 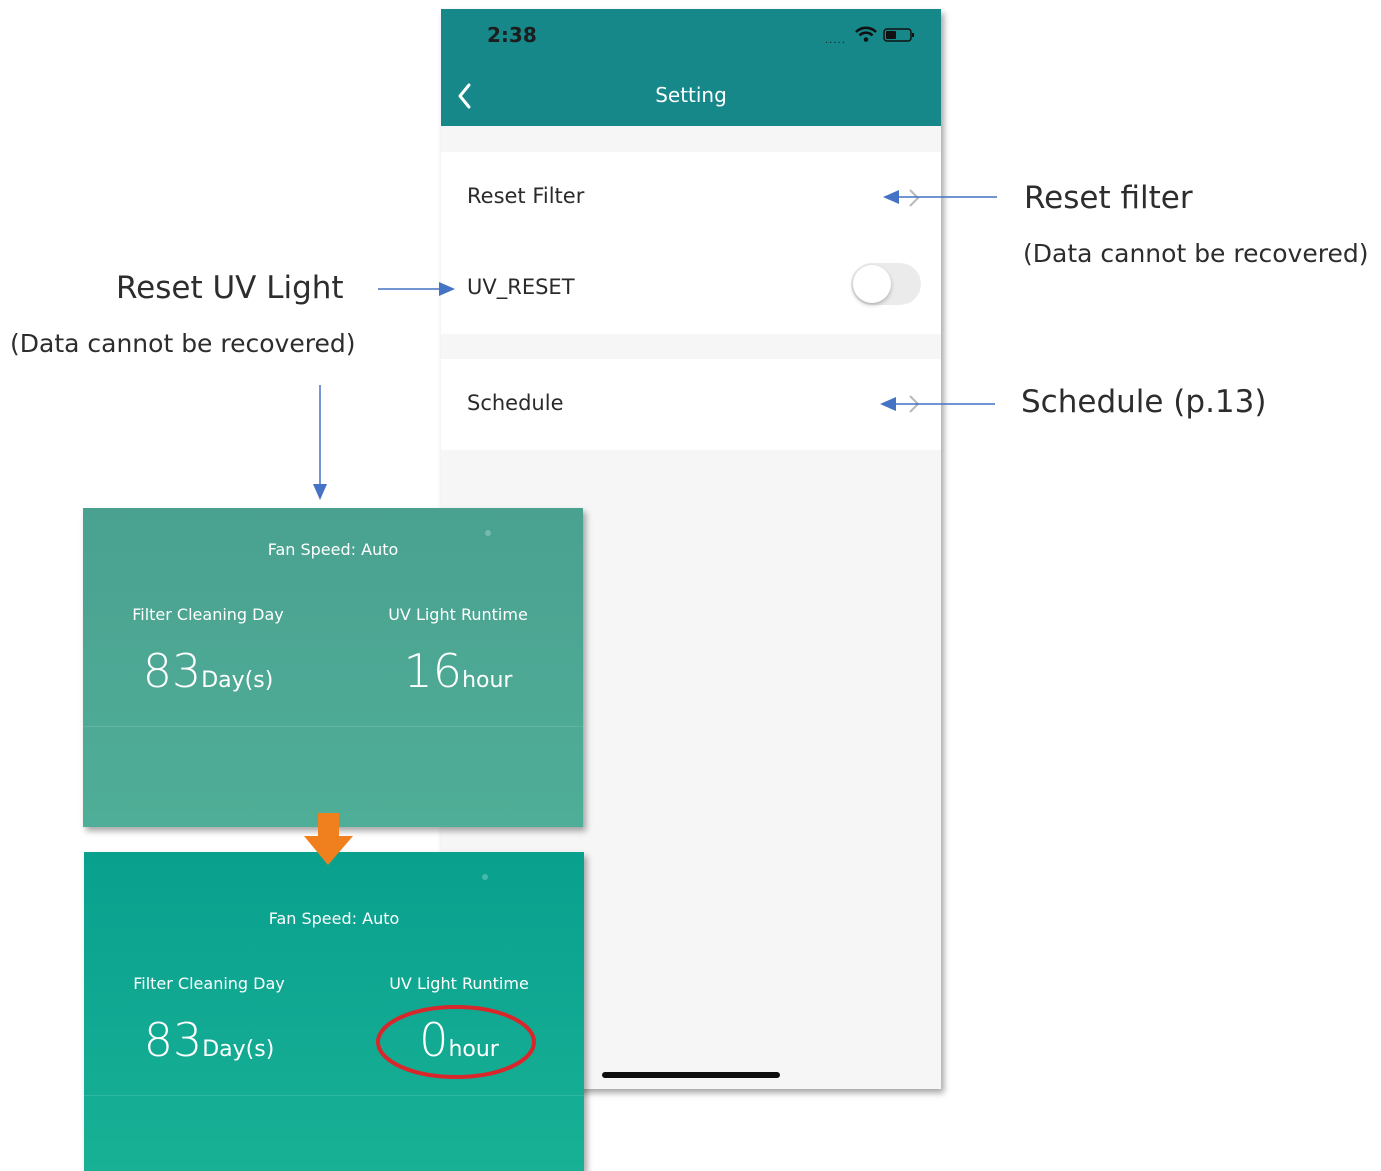 I want to click on uv-runtime-value: 16hour, so click(x=458, y=671).